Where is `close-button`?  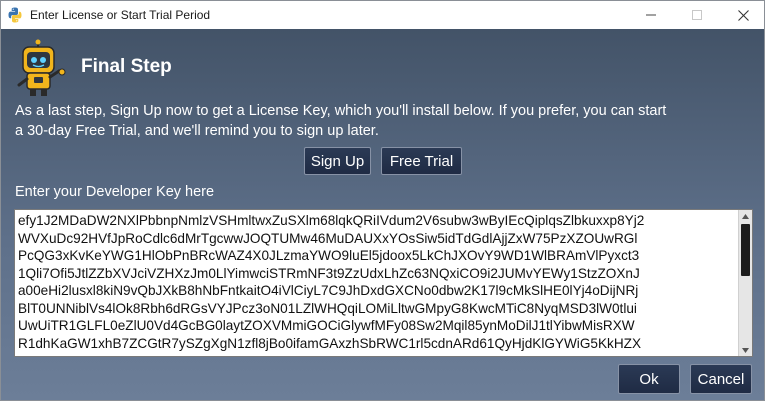 close-button is located at coordinates (742, 15).